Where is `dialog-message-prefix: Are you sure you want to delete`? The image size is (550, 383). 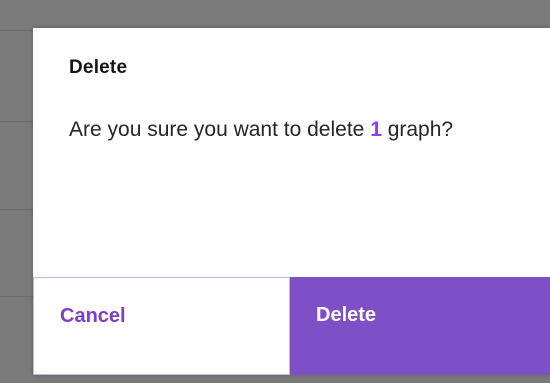
dialog-message-prefix: Are you sure you want to delete is located at coordinates (220, 129).